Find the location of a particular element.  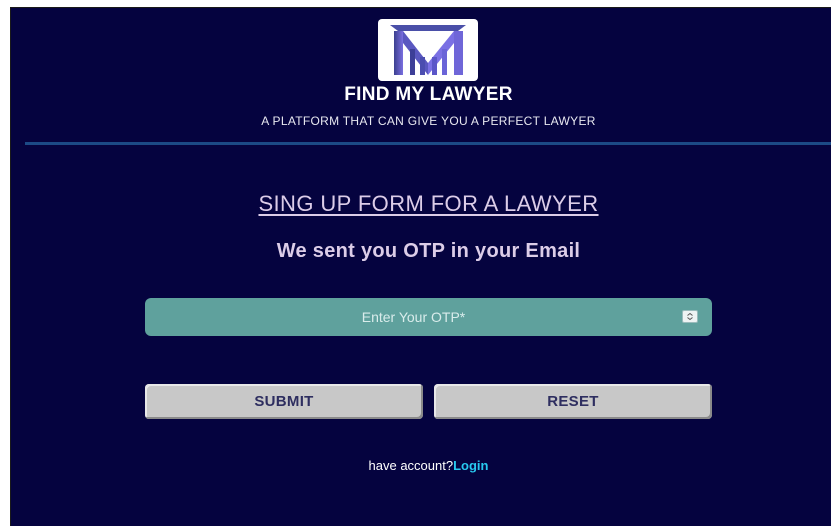

otp-input is located at coordinates (428, 317).